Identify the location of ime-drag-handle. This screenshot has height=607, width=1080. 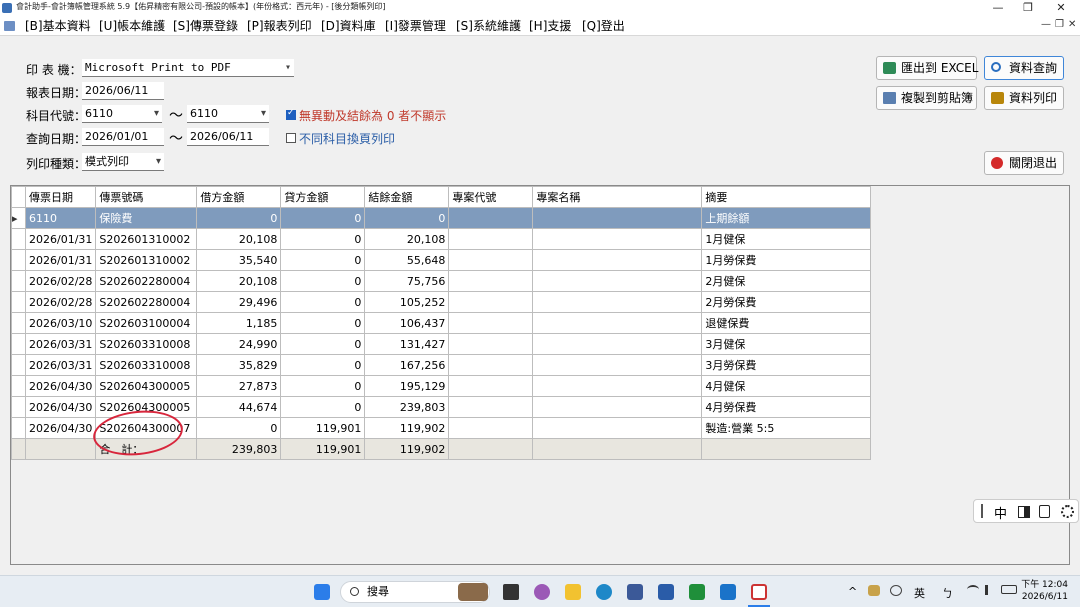
(982, 511).